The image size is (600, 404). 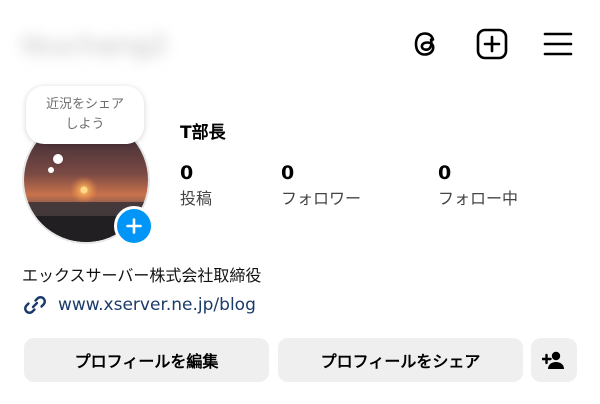 I want to click on followers-count: 0, so click(x=288, y=173).